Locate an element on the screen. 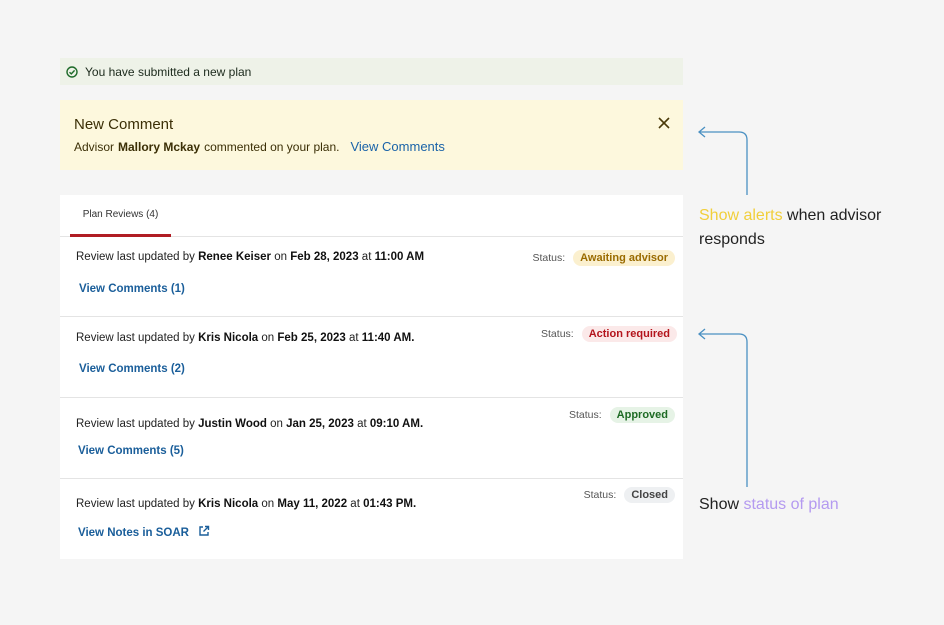 The height and width of the screenshot is (625, 944). review-date: Feb 28, 2023 is located at coordinates (324, 257).